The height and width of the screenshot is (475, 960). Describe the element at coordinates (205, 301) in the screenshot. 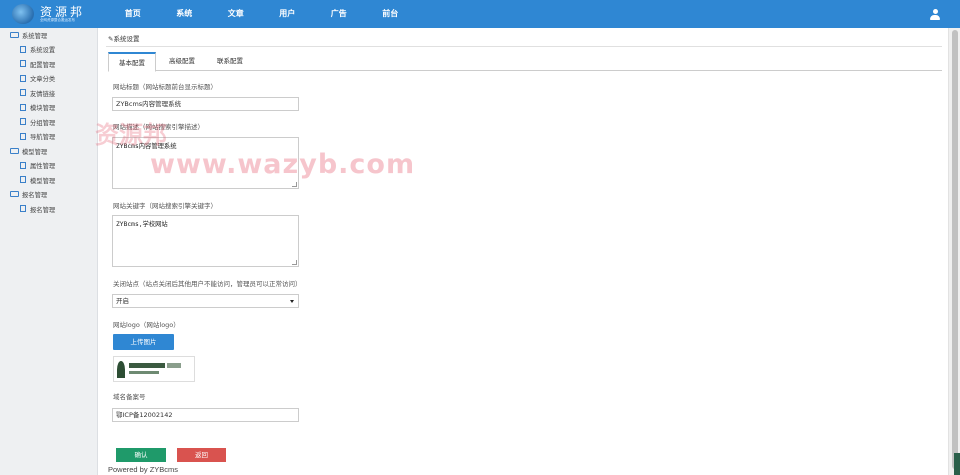

I see `site-close-select: 开启` at that location.